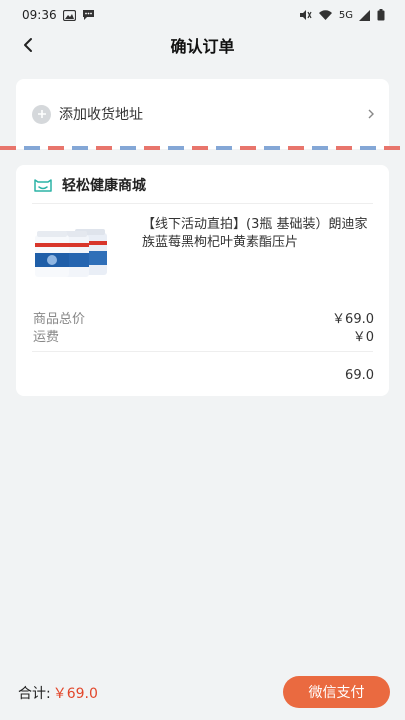 This screenshot has height=720, width=405. I want to click on mute-icon, so click(305, 15).